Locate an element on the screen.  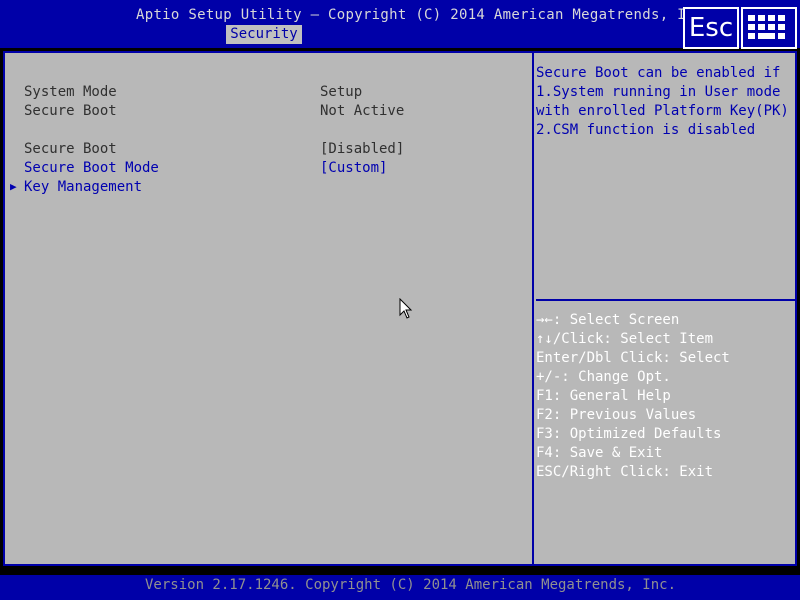
submenu-arrow-icon: ▶ is located at coordinates (13, 186).